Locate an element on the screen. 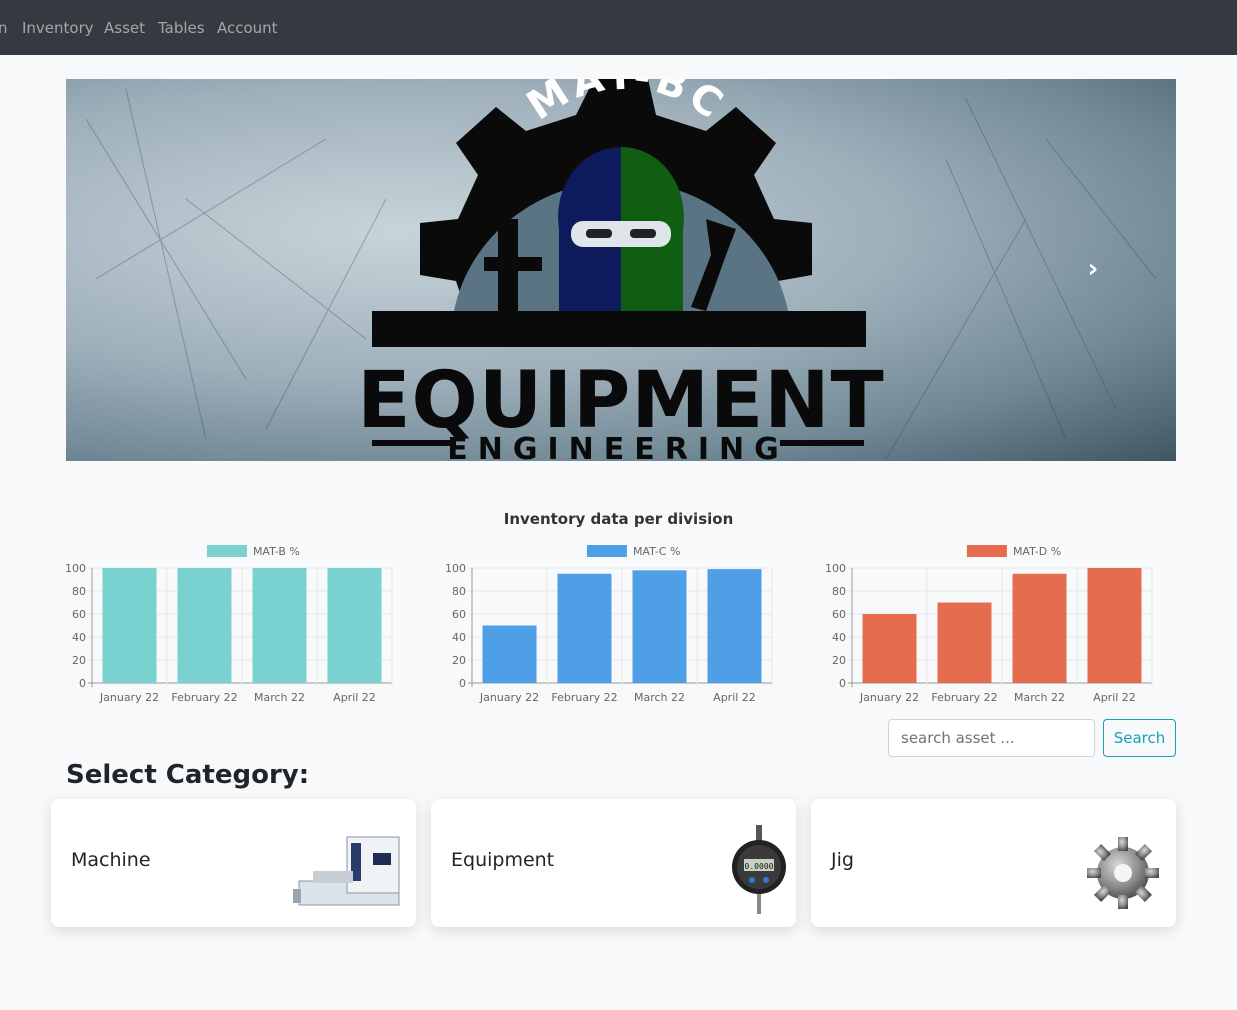  navbar: n Inventory Asset Tables Account is located at coordinates (618, 27).